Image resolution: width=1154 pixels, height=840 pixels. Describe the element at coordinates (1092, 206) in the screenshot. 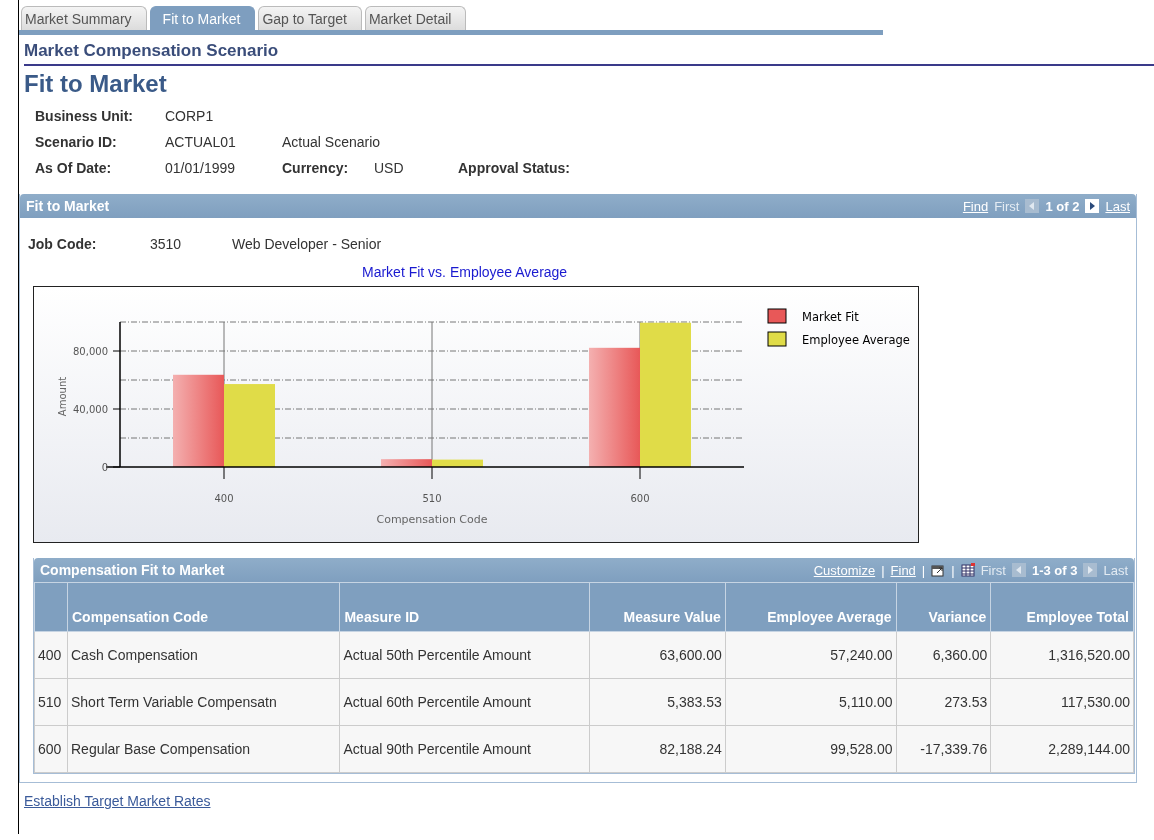

I see `next-icon` at that location.